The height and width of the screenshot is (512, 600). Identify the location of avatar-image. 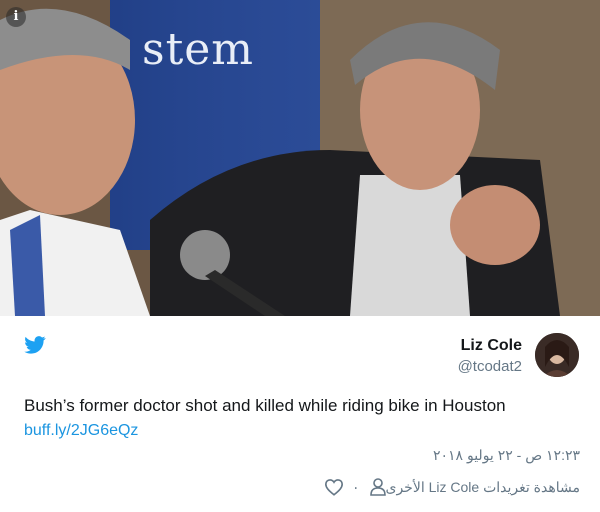
(557, 355).